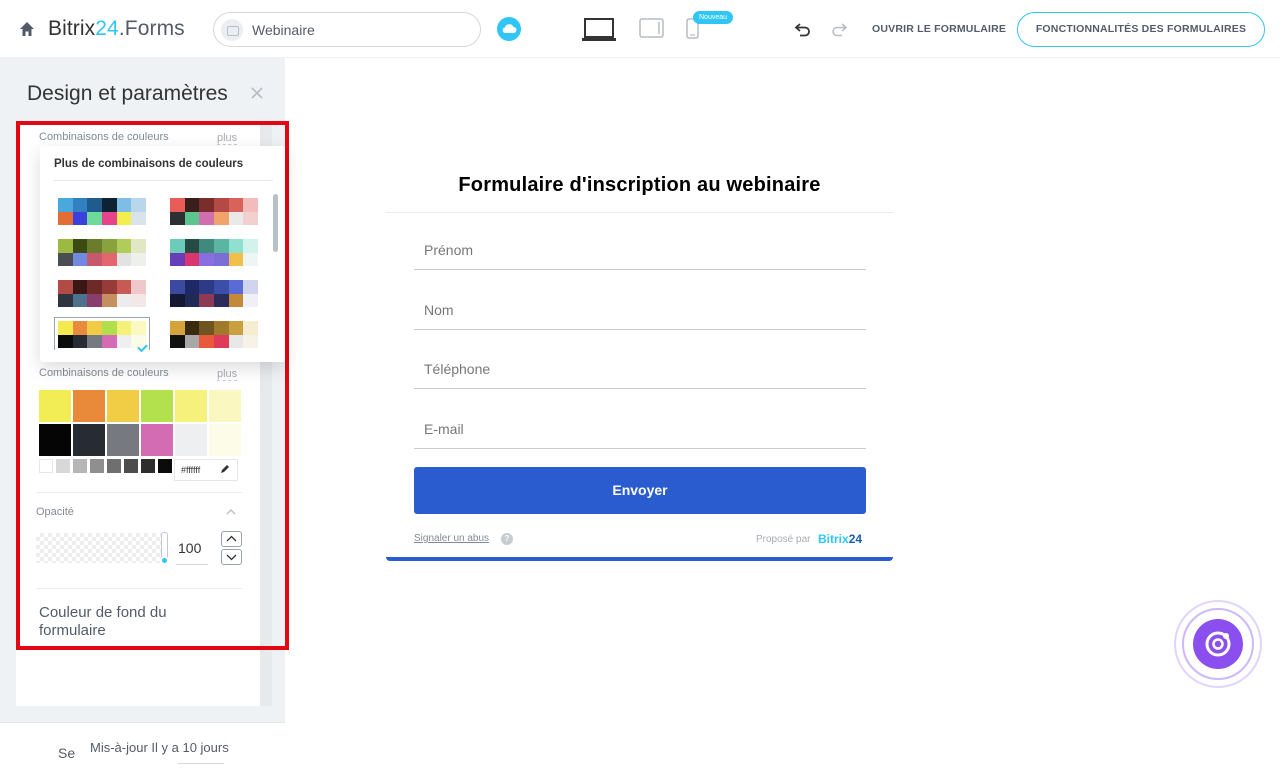  Describe the element at coordinates (107, 28) in the screenshot. I see `brand-number: 24` at that location.